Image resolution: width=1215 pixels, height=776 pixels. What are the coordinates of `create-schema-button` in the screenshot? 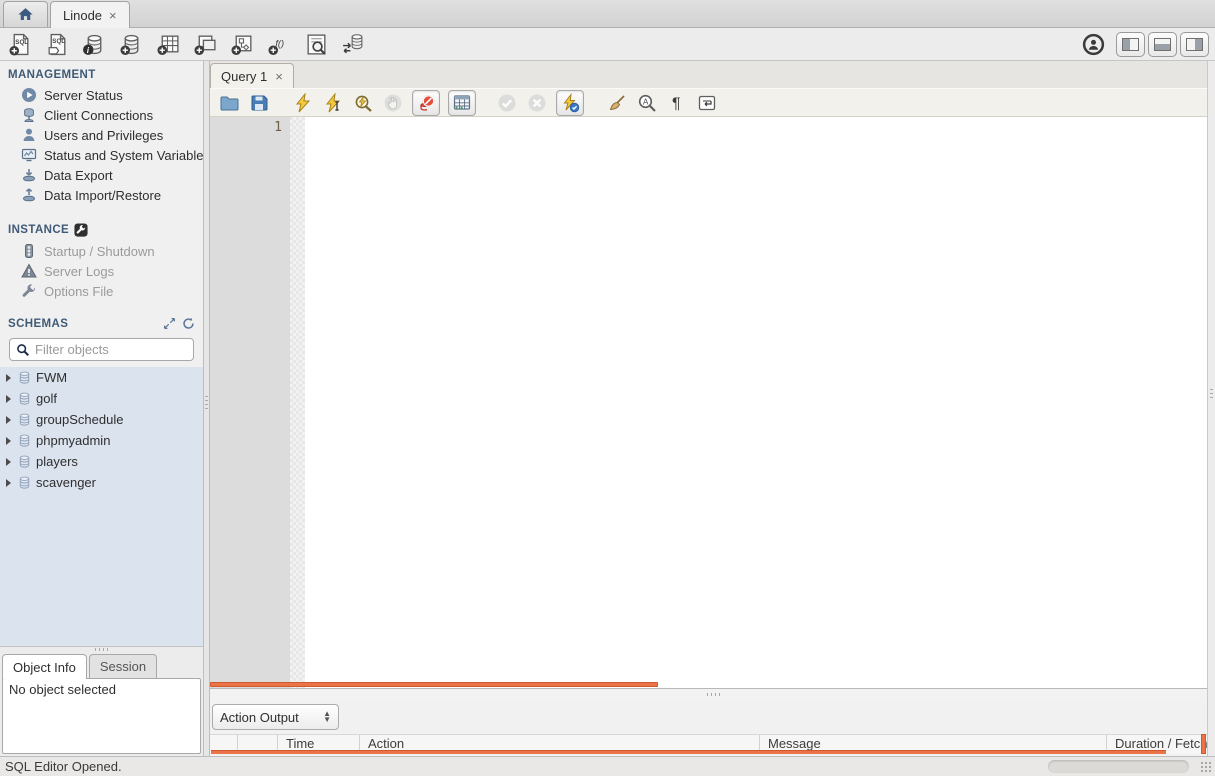 It's located at (131, 44).